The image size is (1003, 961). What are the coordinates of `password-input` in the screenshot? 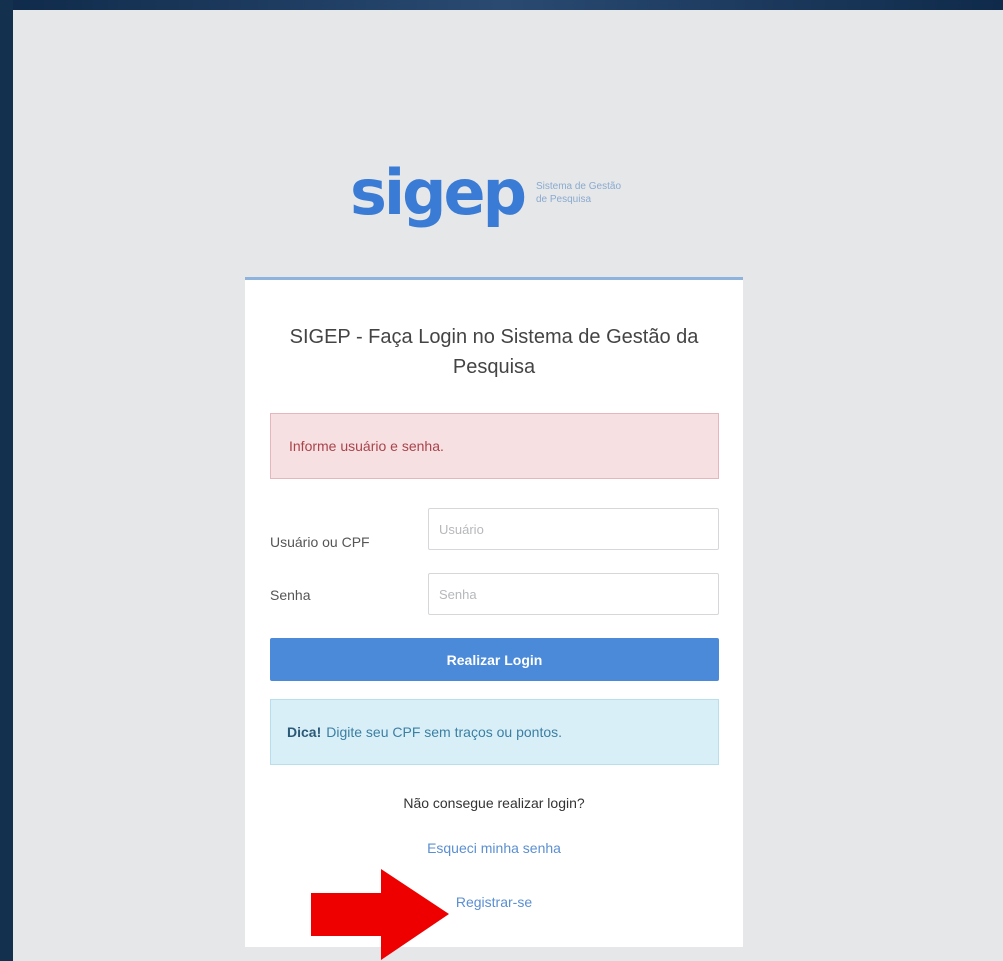 It's located at (573, 594).